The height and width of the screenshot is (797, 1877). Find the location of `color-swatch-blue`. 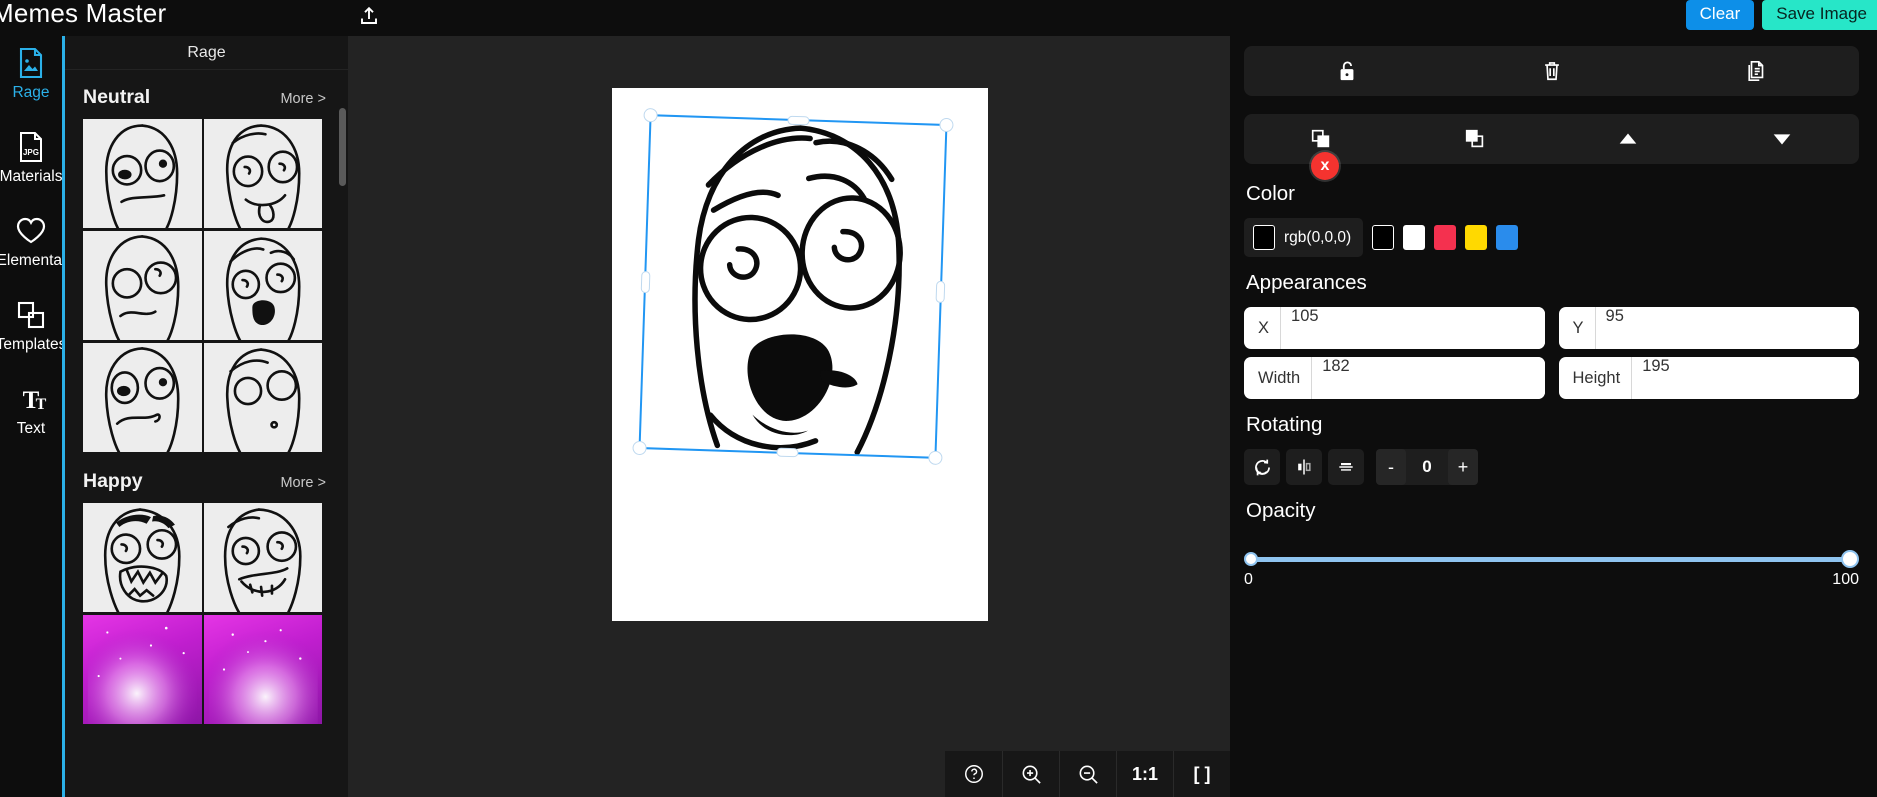

color-swatch-blue is located at coordinates (1507, 237).